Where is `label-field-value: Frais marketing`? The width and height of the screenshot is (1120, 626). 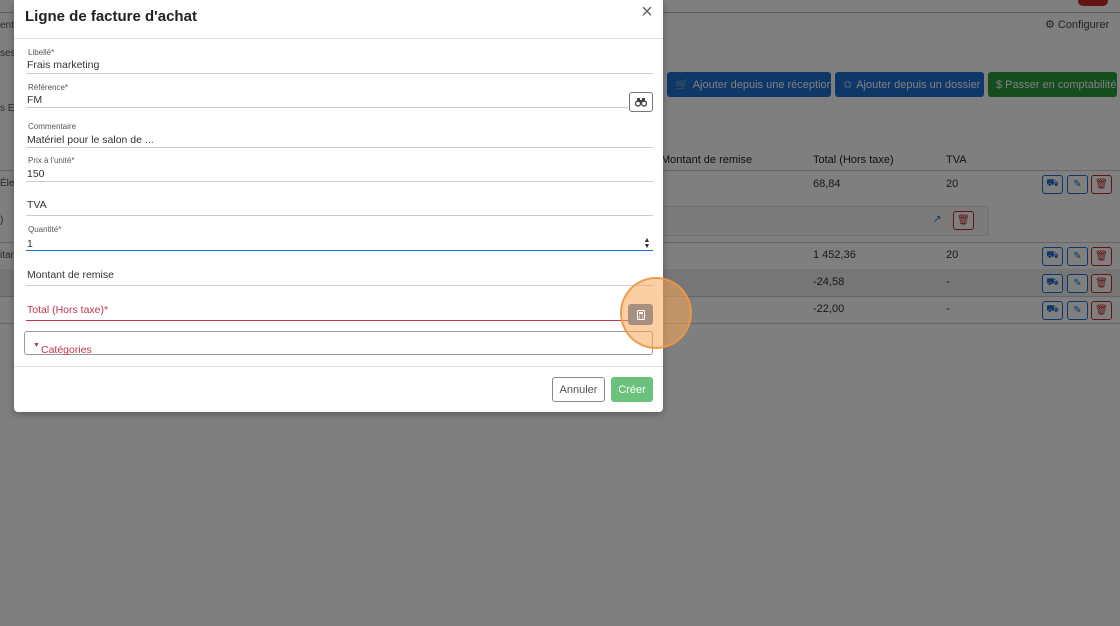
label-field-value: Frais marketing is located at coordinates (63, 65).